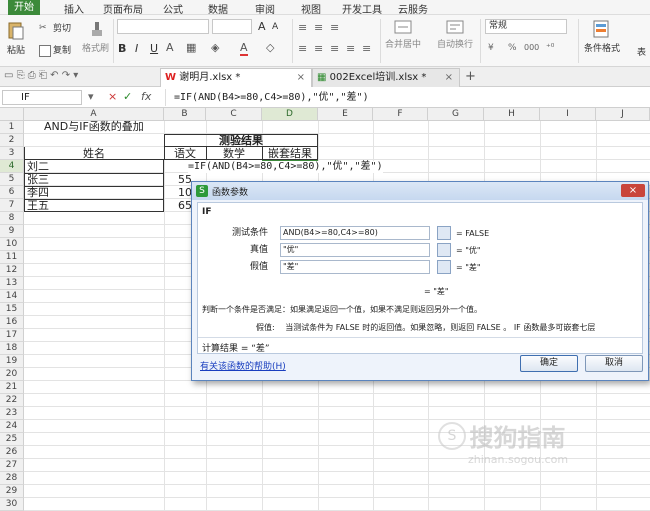 Image resolution: width=650 pixels, height=511 pixels. Describe the element at coordinates (455, 35) in the screenshot. I see `wrap-text-button: 自动换行` at that location.